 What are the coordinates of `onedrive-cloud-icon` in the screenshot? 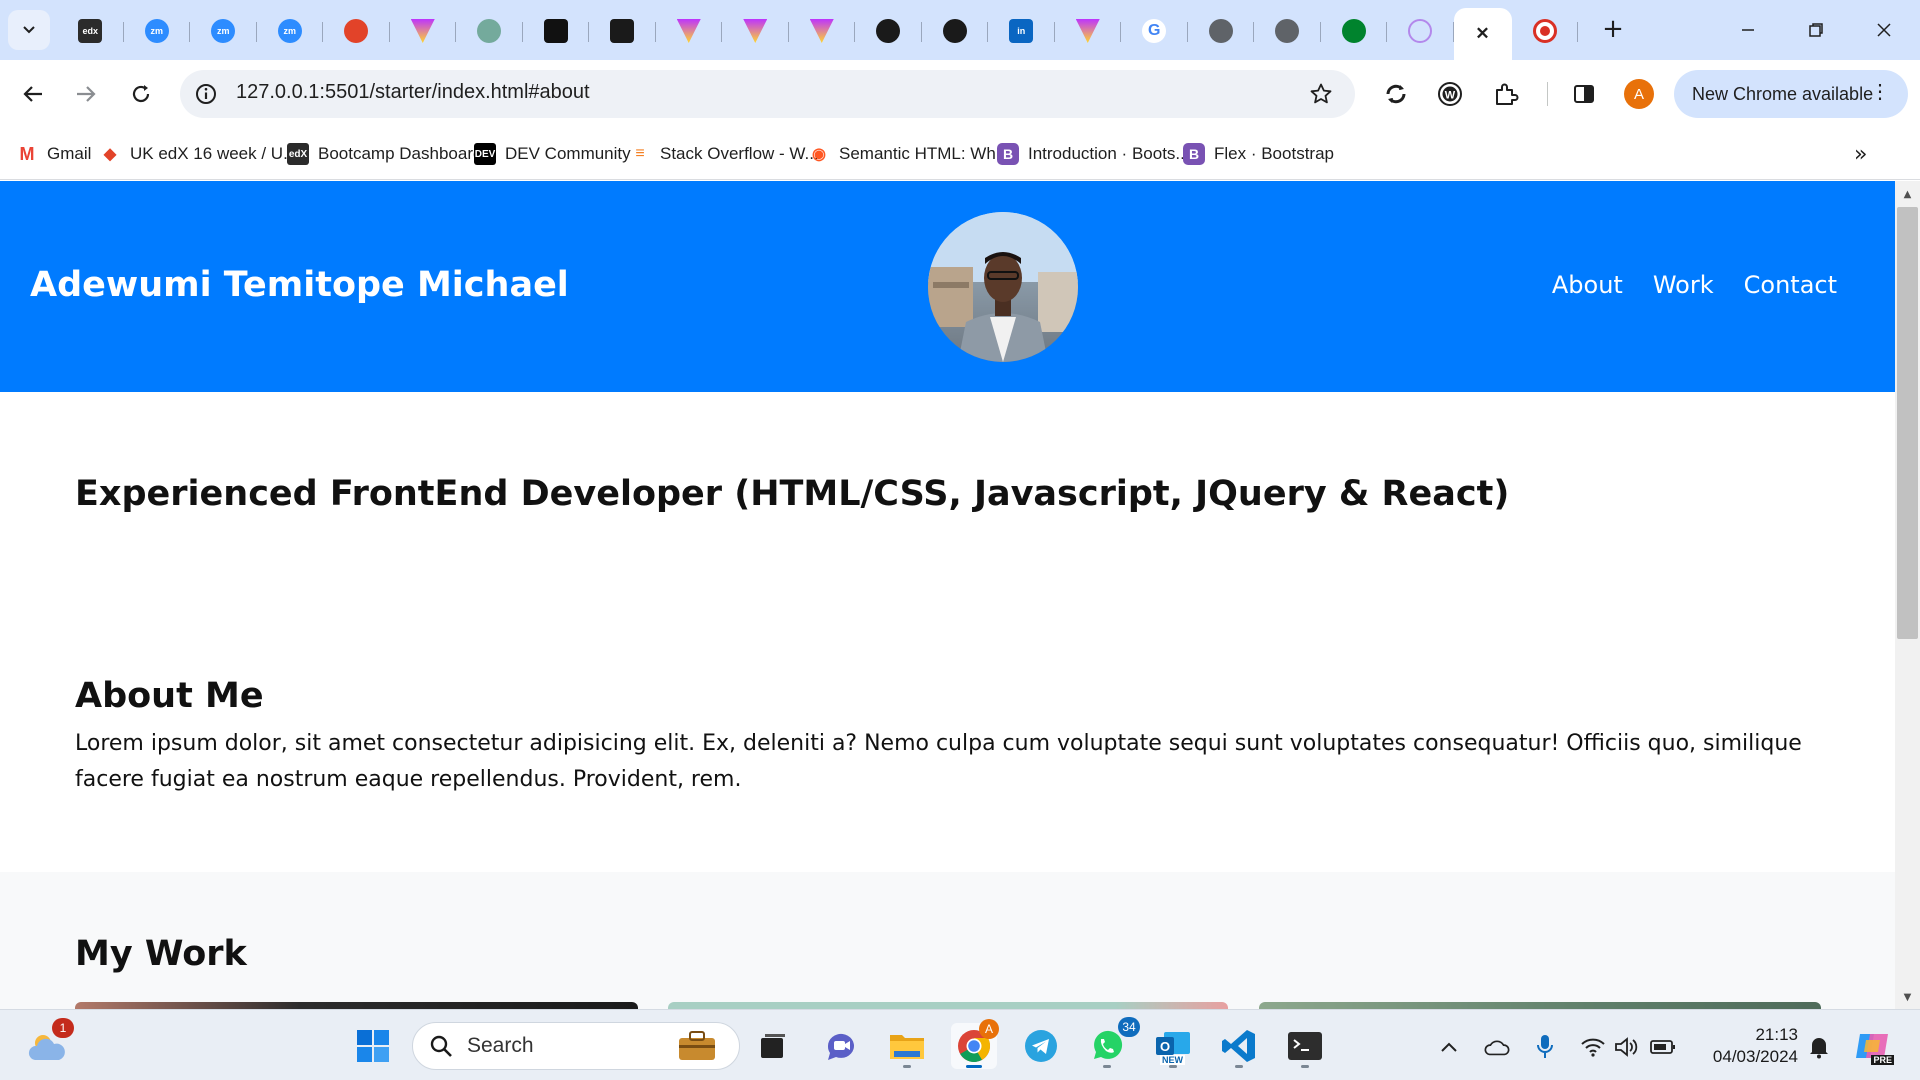 It's located at (1497, 1047).